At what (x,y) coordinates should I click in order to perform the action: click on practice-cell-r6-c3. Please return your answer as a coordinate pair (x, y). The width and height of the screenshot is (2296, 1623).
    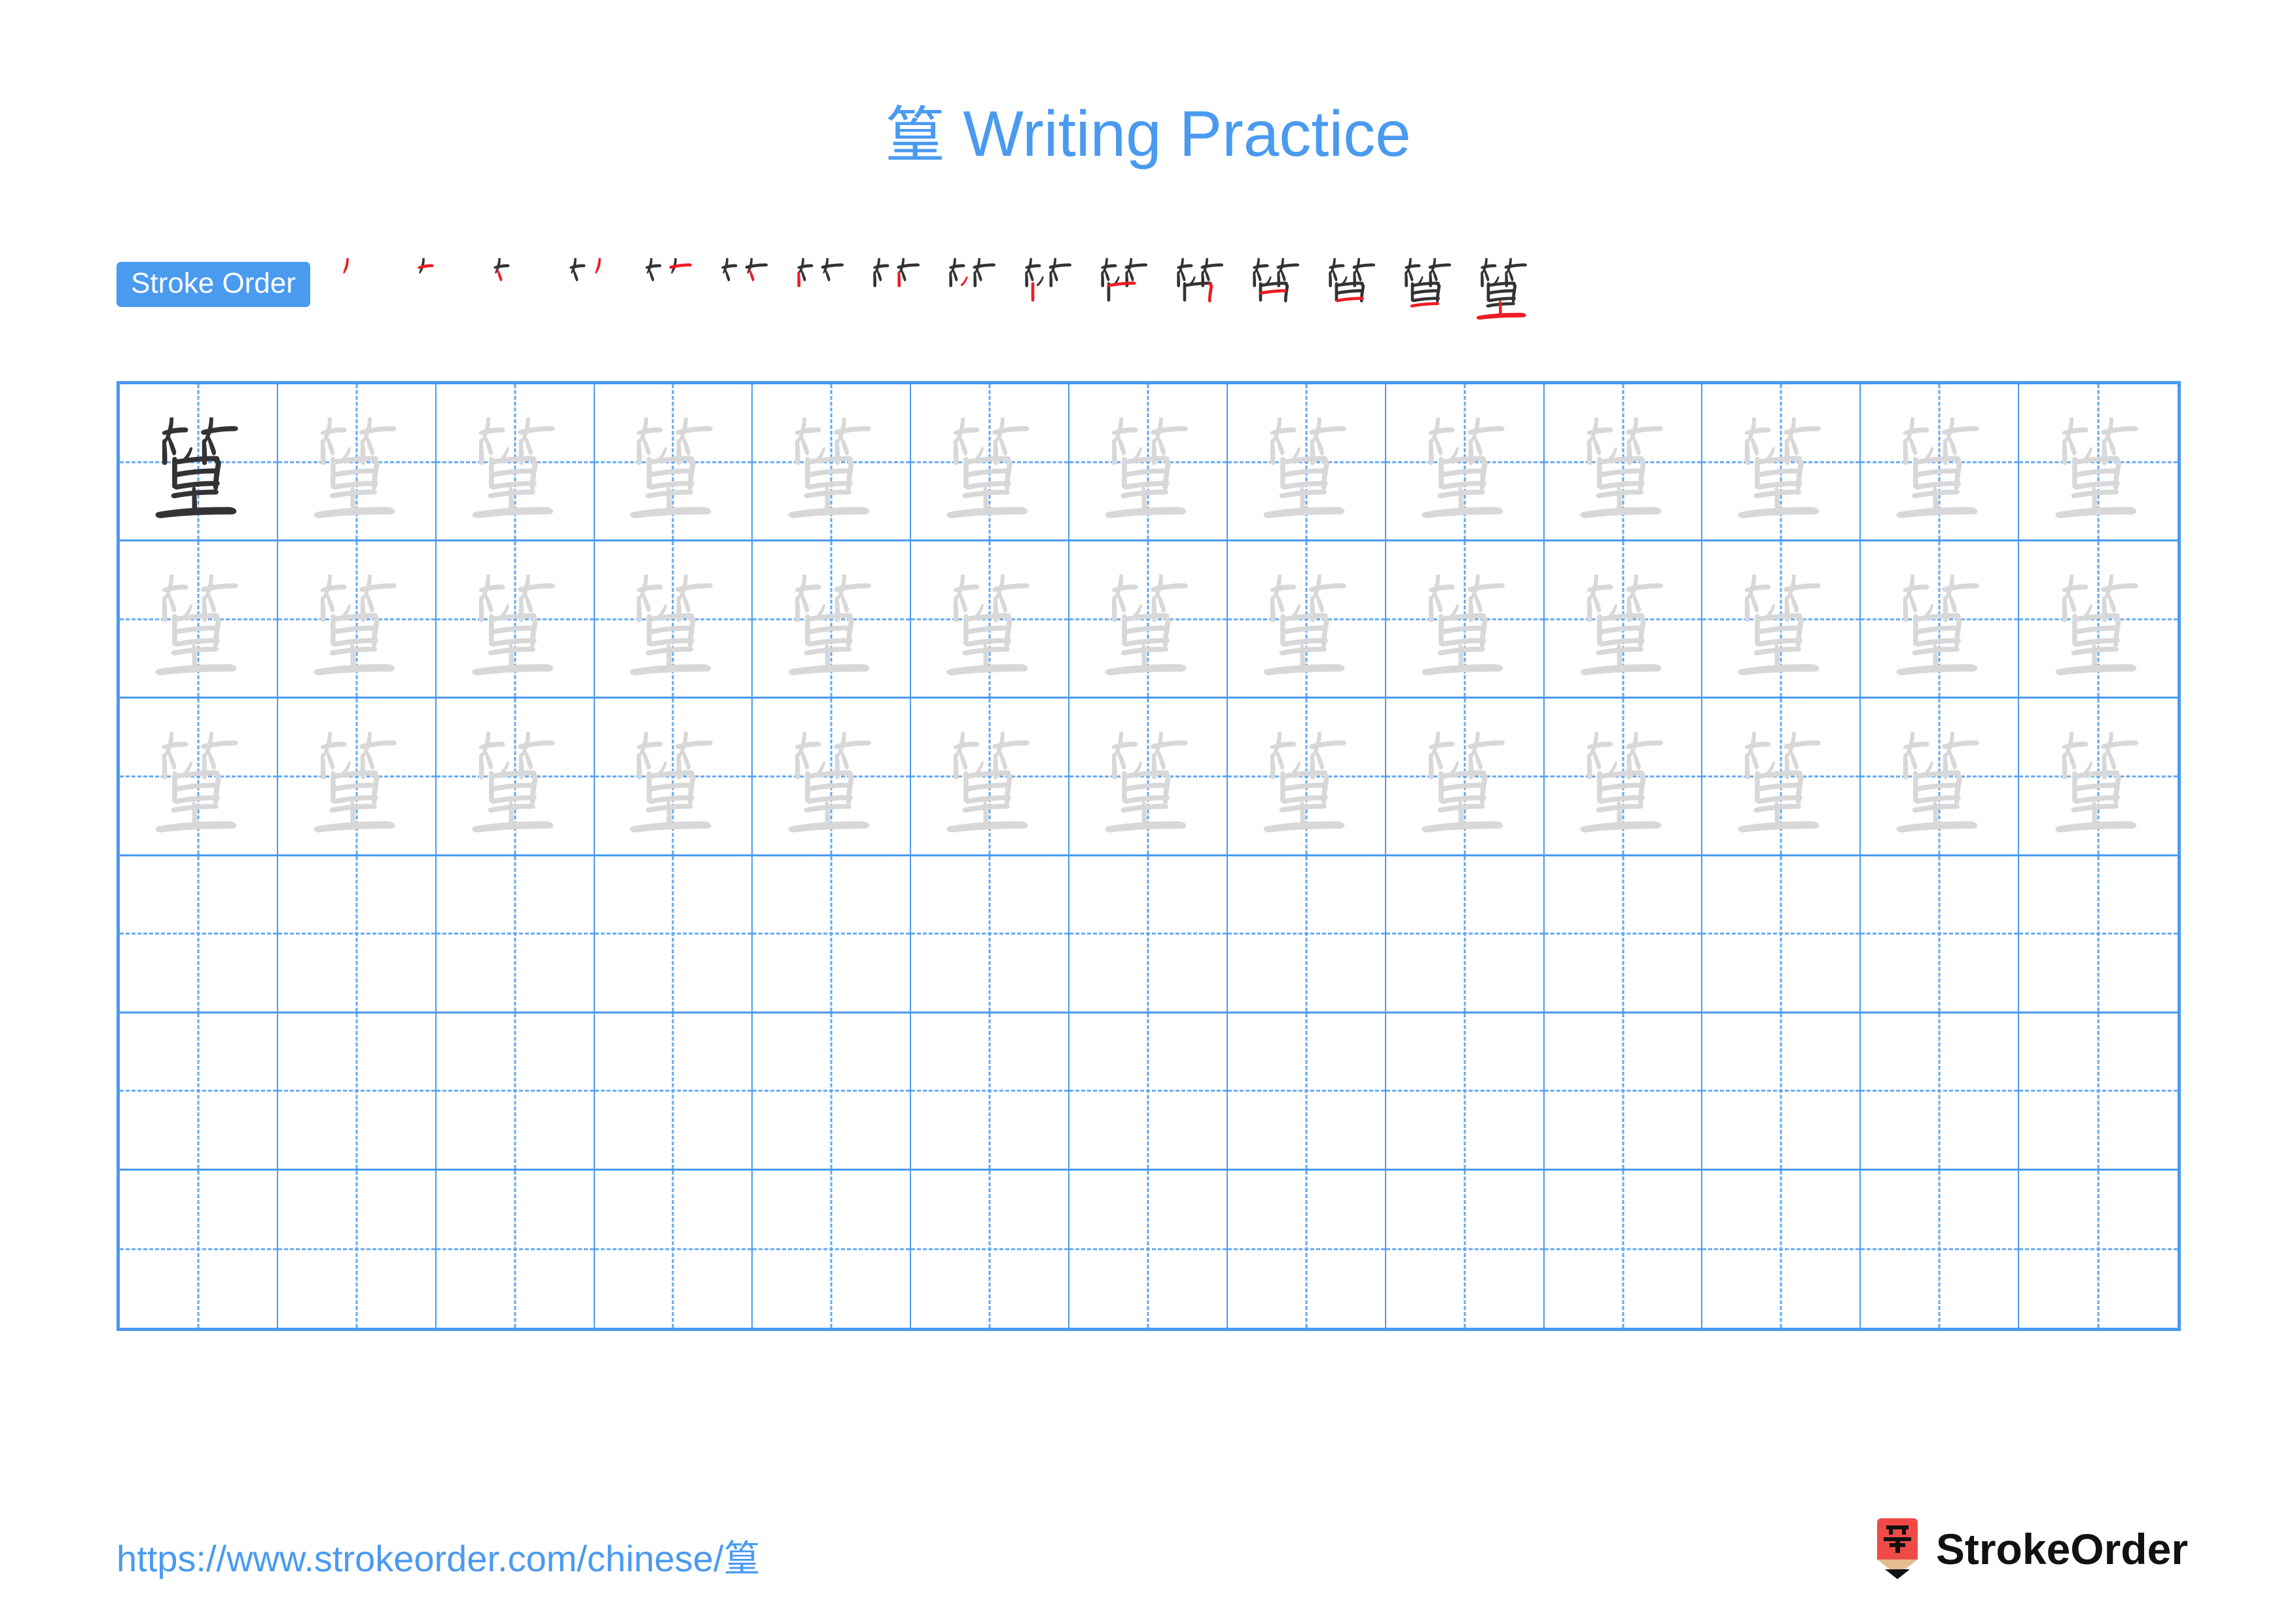
    Looking at the image, I should click on (516, 1249).